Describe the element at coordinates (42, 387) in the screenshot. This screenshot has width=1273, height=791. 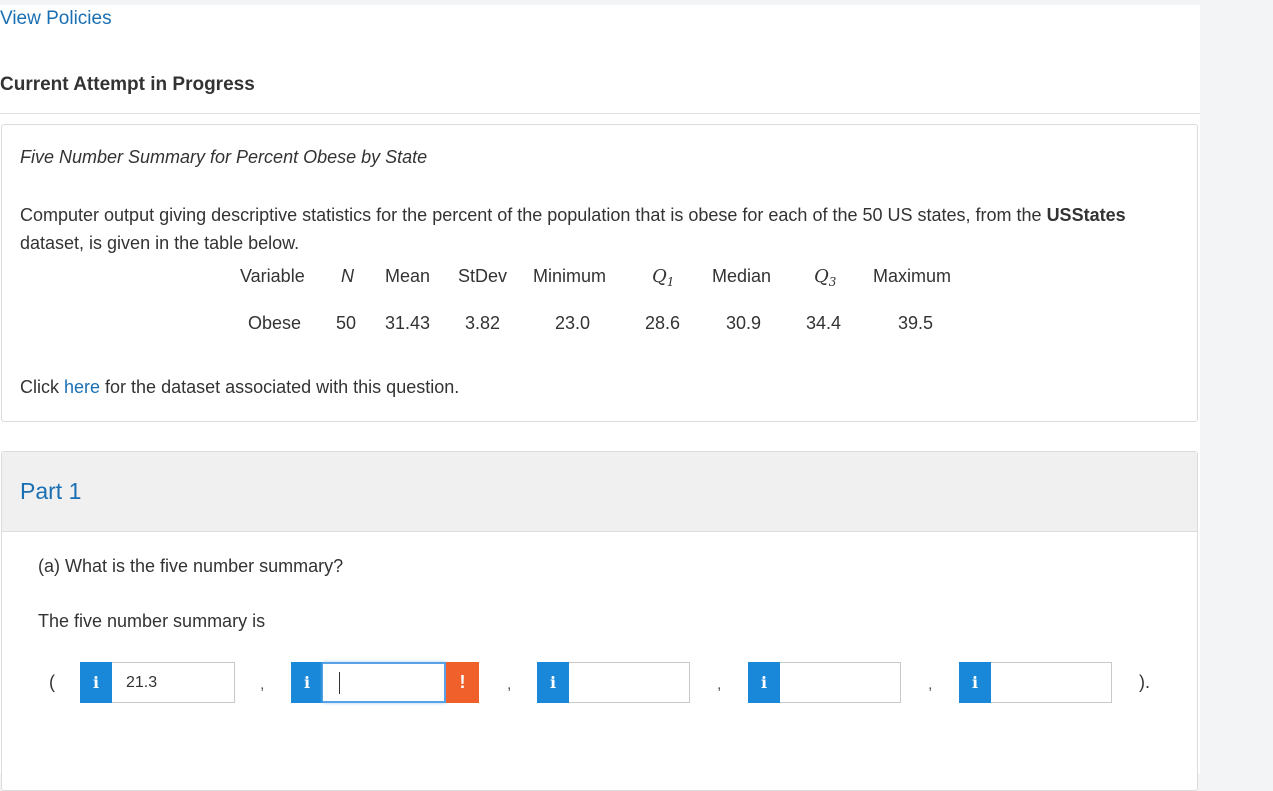
I see `click-prefix: Click` at that location.